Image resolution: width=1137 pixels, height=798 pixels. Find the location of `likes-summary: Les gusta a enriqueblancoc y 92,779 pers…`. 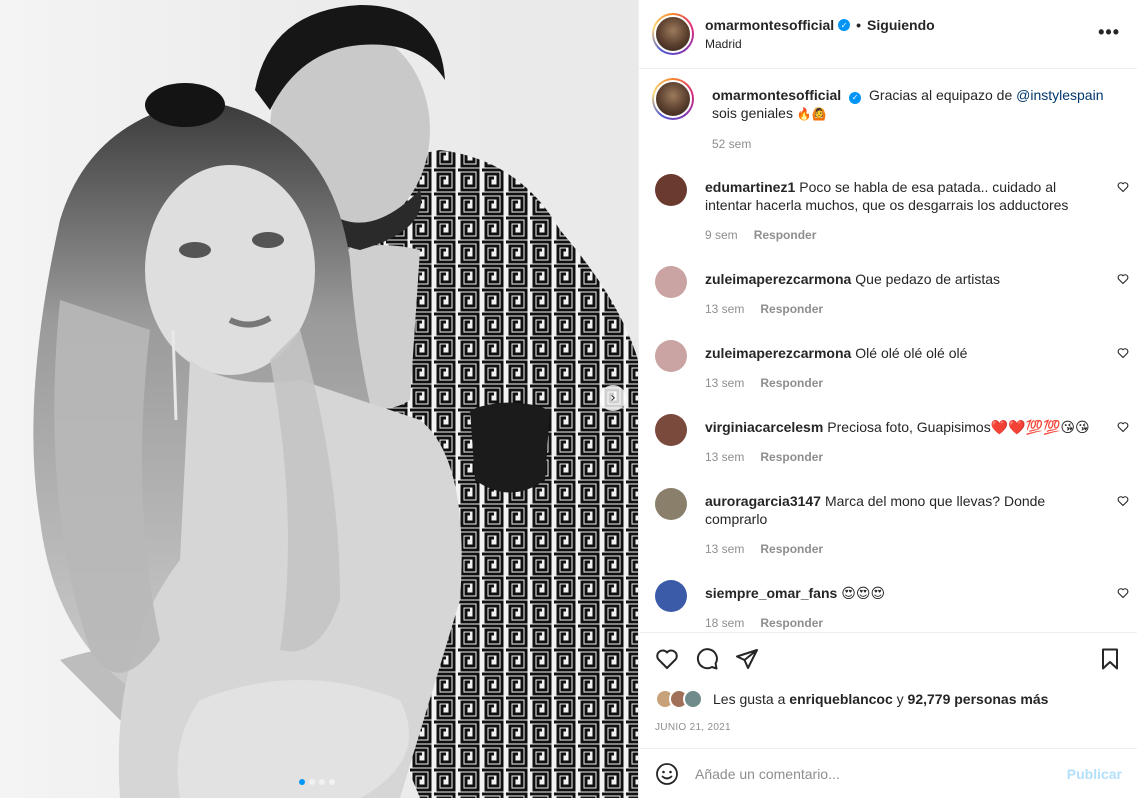

likes-summary: Les gusta a enriqueblancoc y 92,779 pers… is located at coordinates (851, 699).